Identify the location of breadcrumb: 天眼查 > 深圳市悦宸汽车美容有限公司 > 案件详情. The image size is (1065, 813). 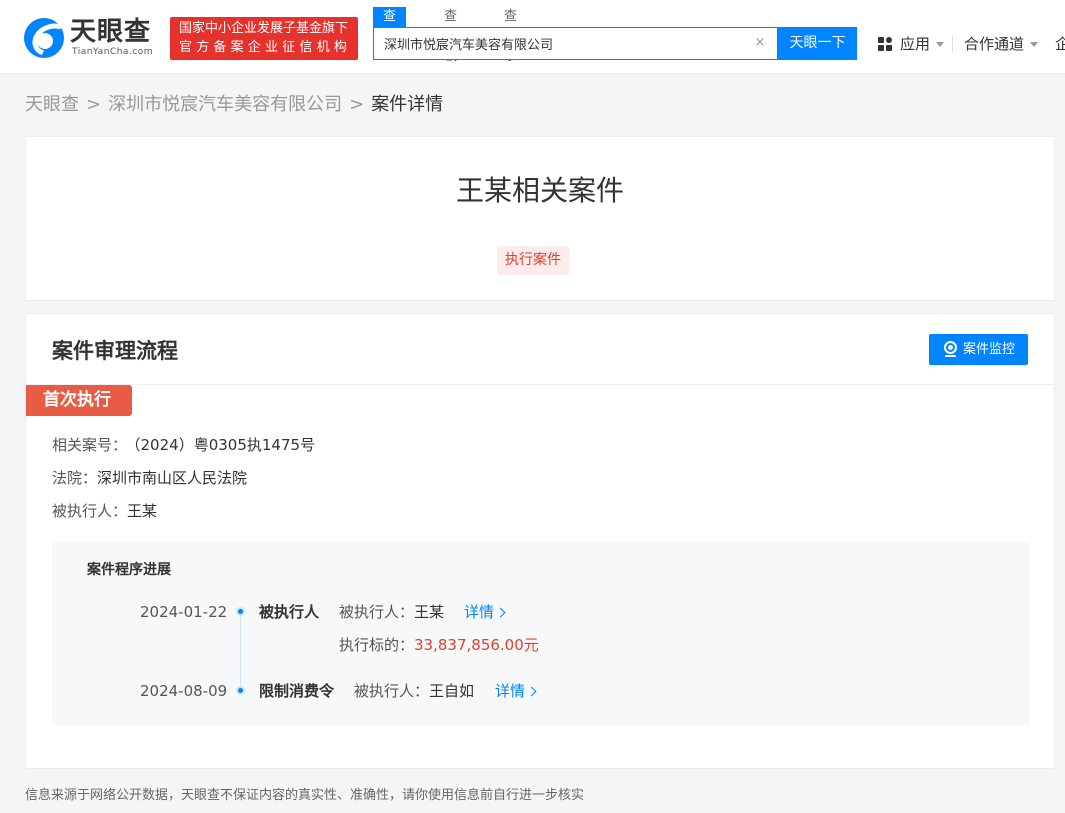
(234, 105).